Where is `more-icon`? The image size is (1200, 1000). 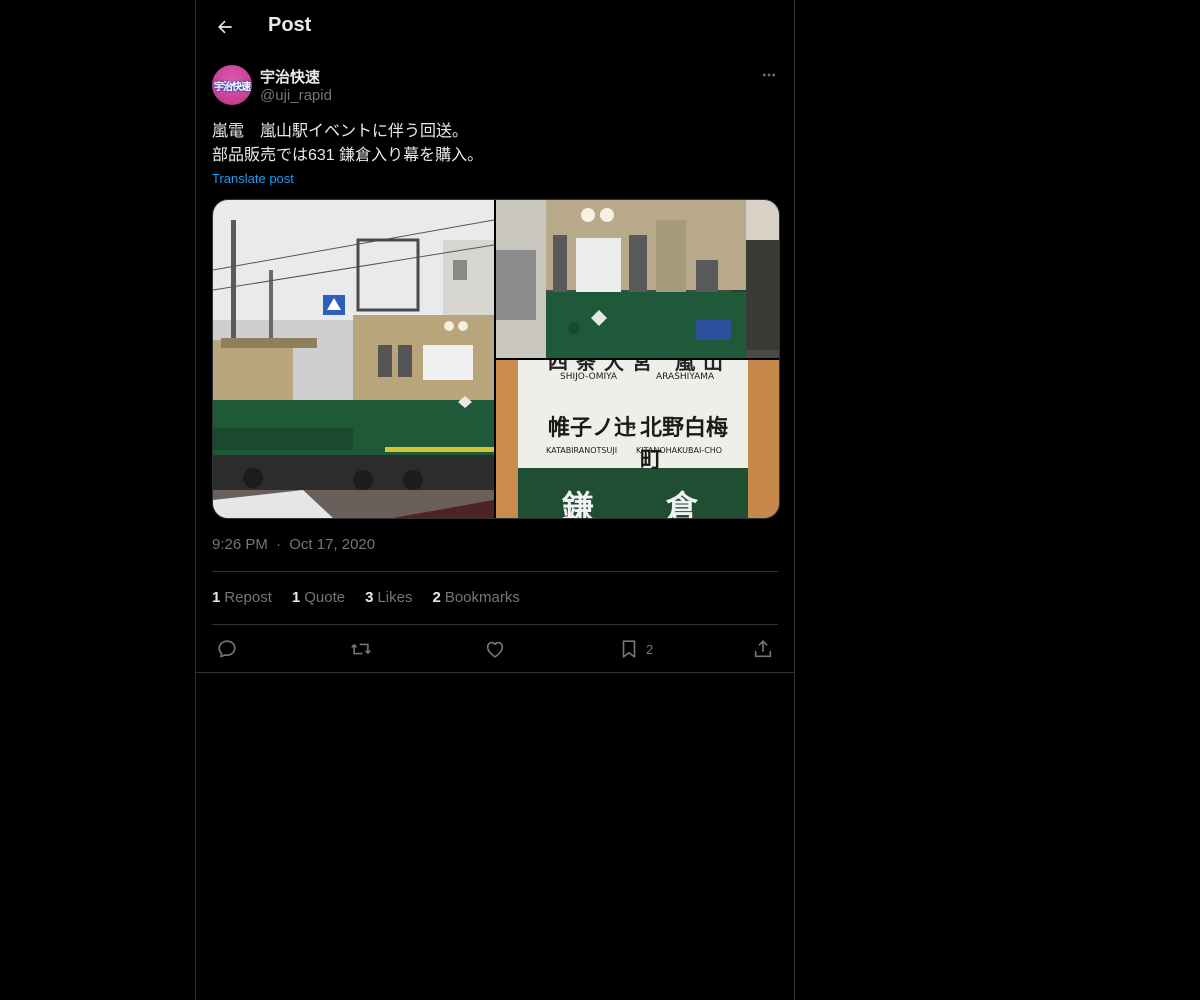 more-icon is located at coordinates (769, 75).